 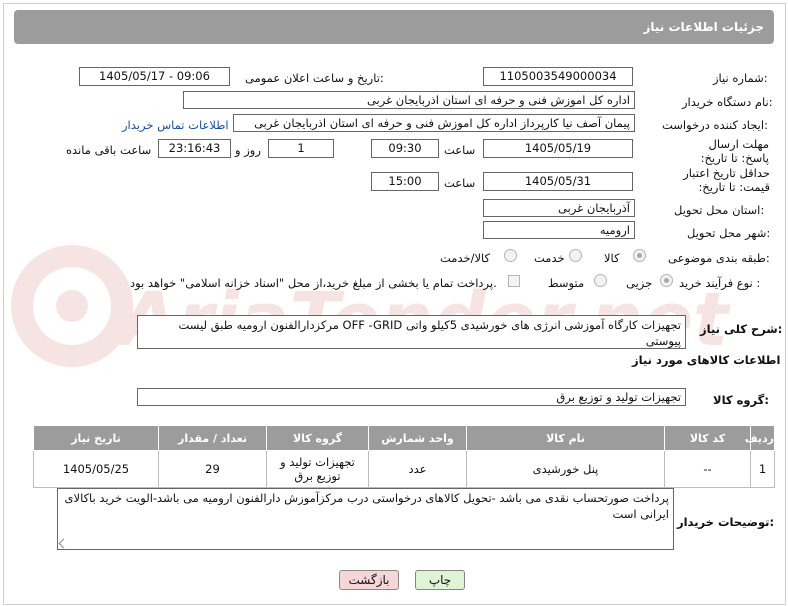 I want to click on days-field: 1, so click(x=301, y=148).